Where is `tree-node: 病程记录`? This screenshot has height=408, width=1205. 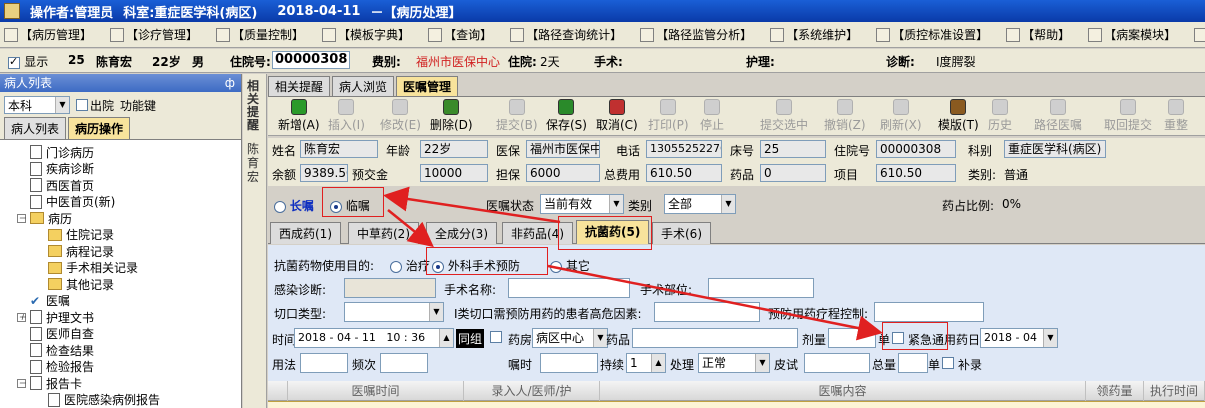 tree-node: 病程记录 is located at coordinates (120, 251).